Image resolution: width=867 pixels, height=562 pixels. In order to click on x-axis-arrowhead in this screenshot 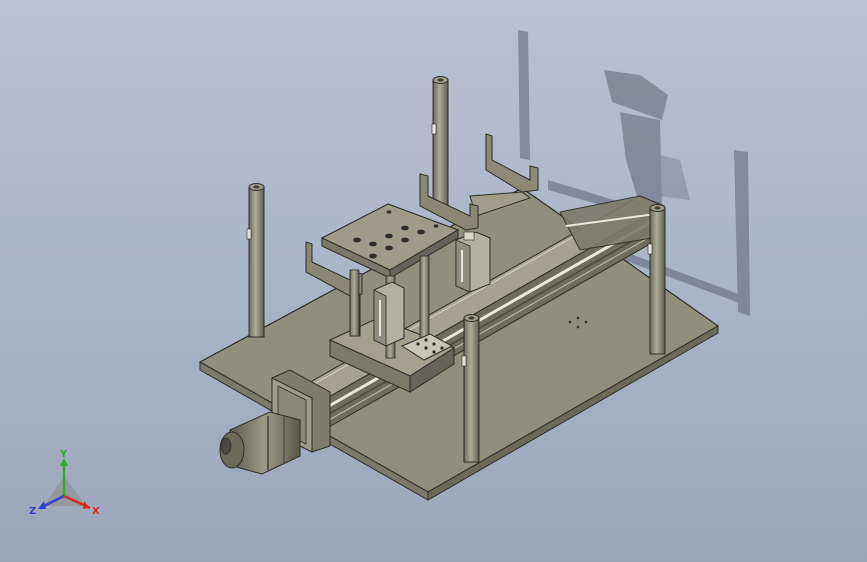, I will do `click(86, 505)`.